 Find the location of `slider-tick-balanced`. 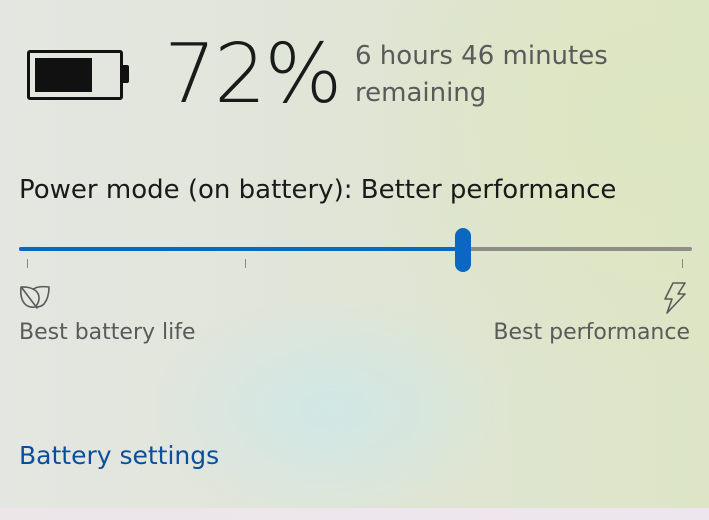

slider-tick-balanced is located at coordinates (245, 263).